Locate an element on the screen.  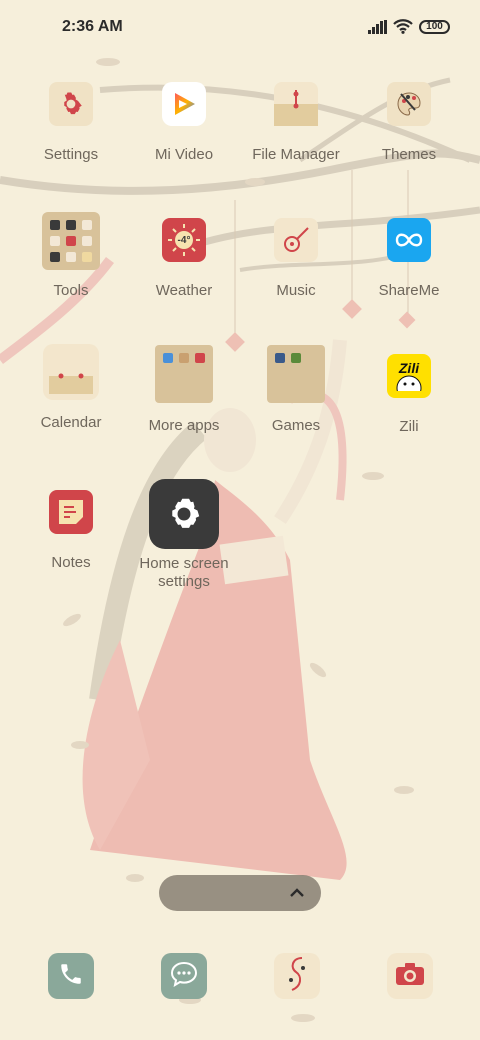
dock-camera is located at coordinates (410, 976).